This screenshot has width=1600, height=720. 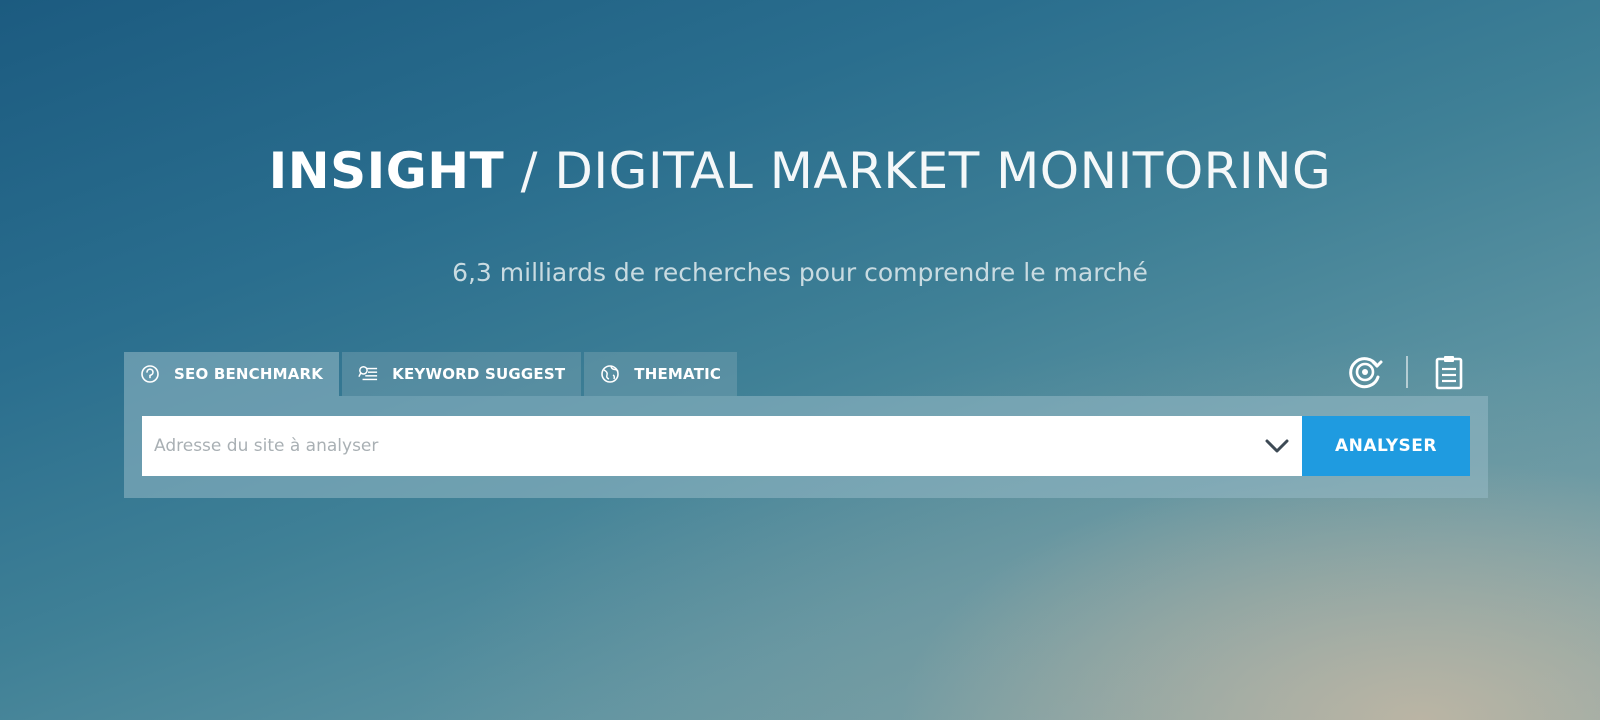 I want to click on gauge-icon, so click(x=150, y=374).